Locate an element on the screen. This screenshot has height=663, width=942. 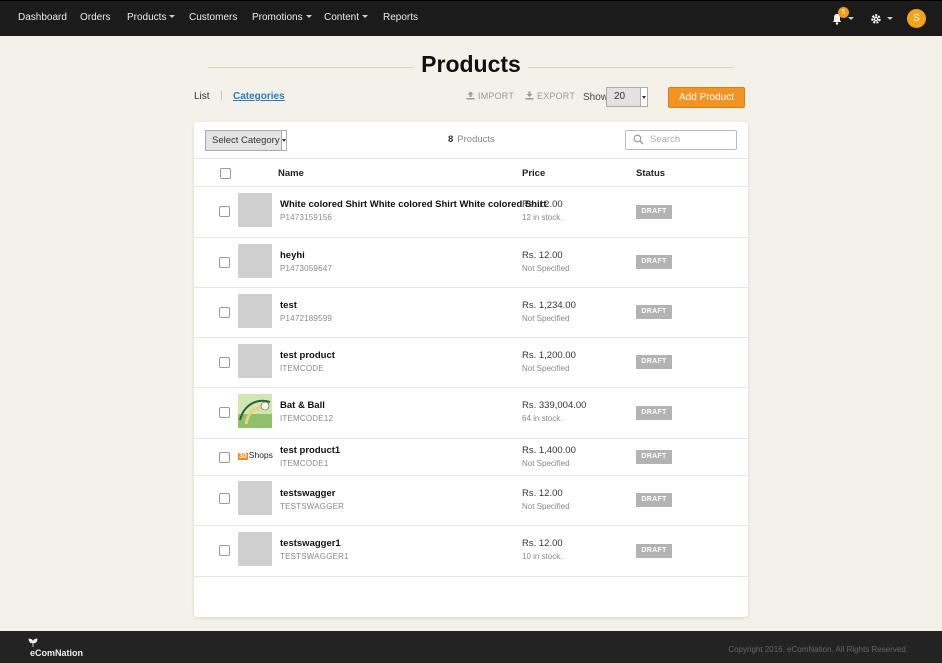
page-size-select: 20 is located at coordinates (627, 97).